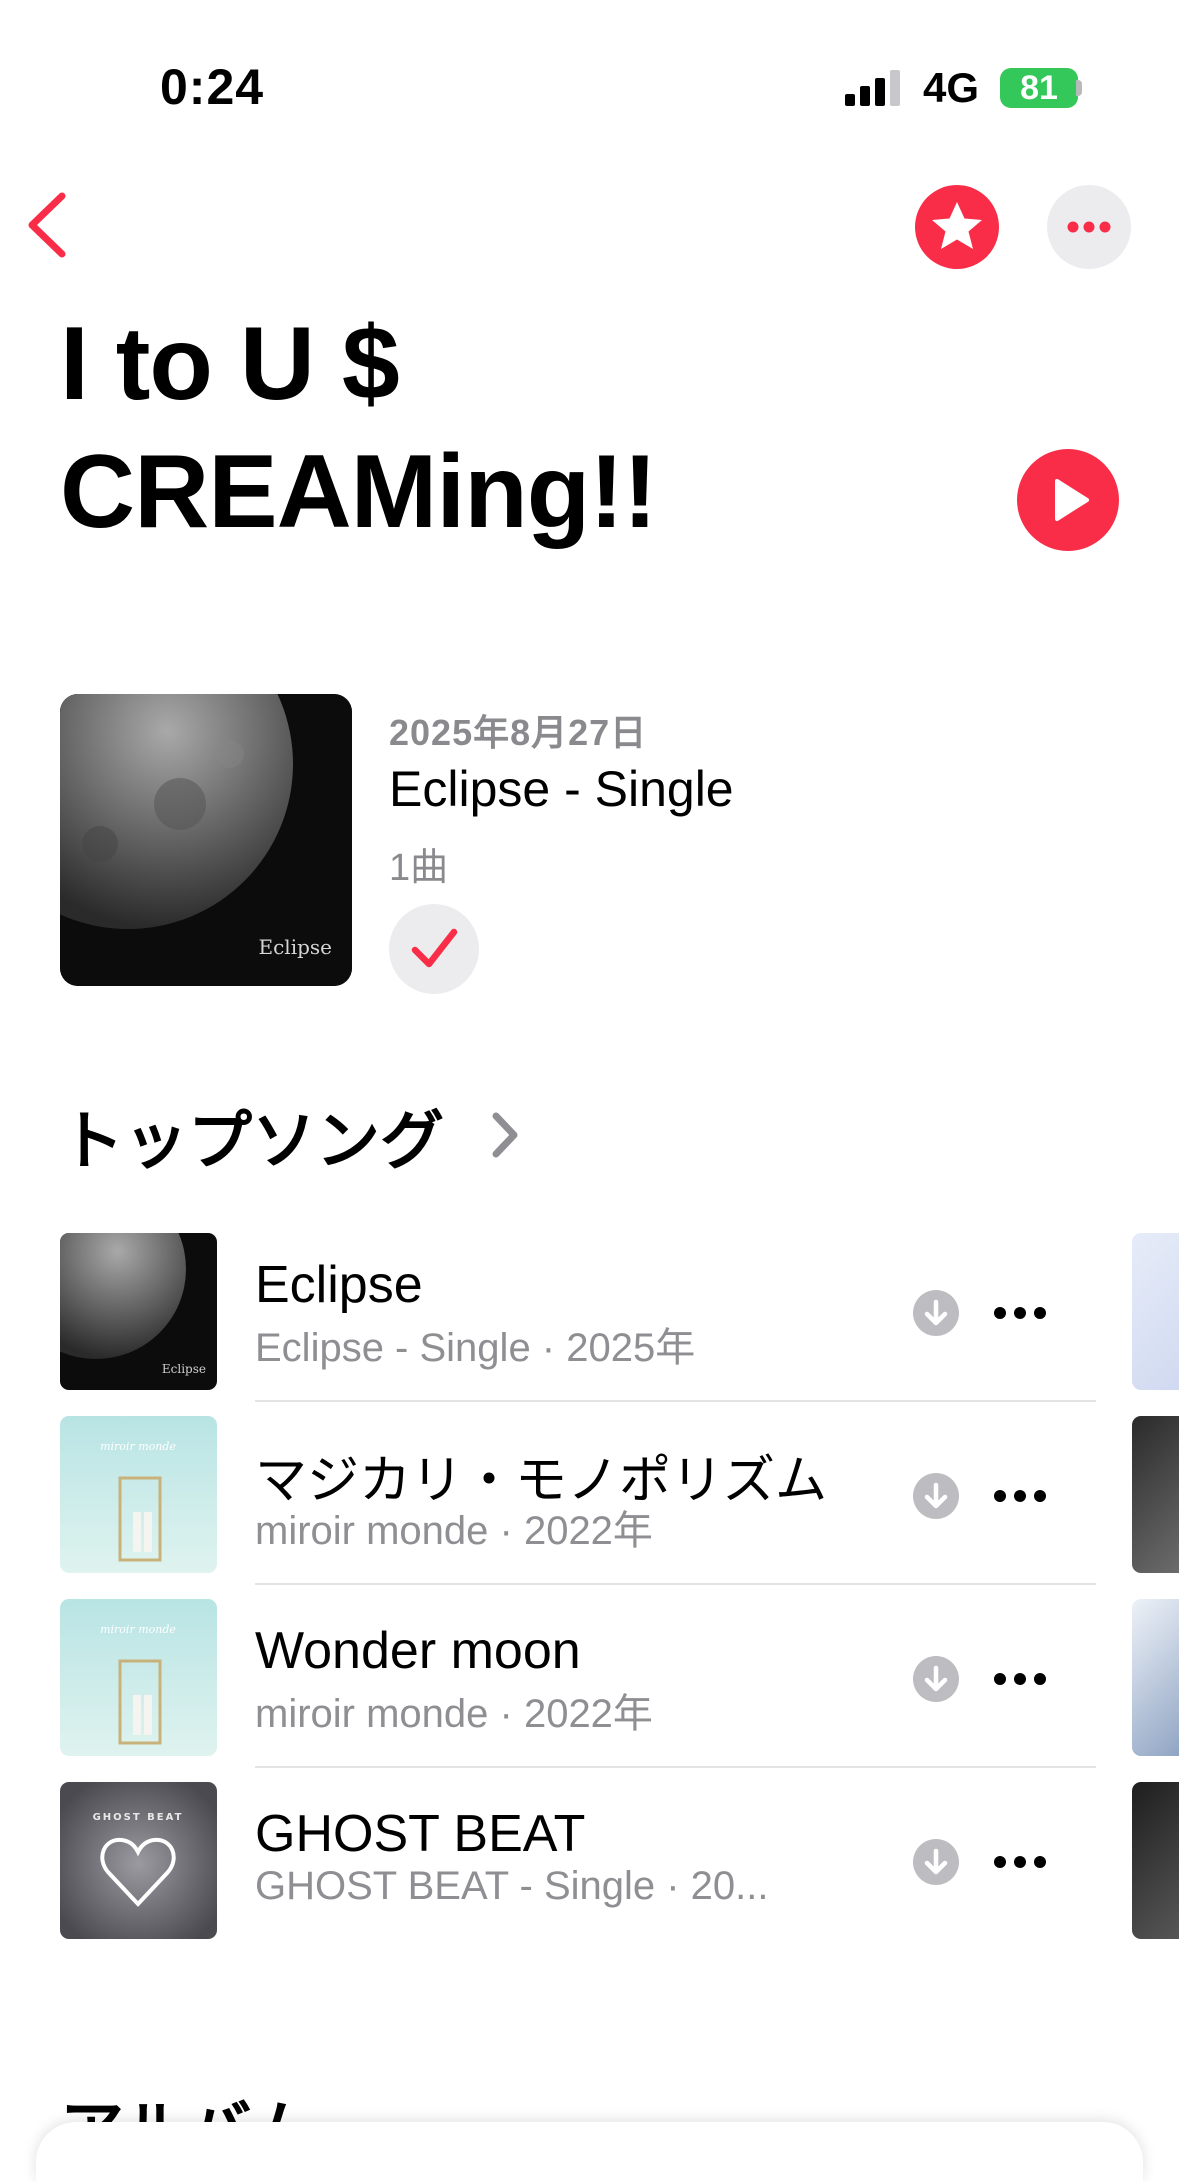 The height and width of the screenshot is (2182, 1179). I want to click on battery-level: 81, so click(1039, 87).